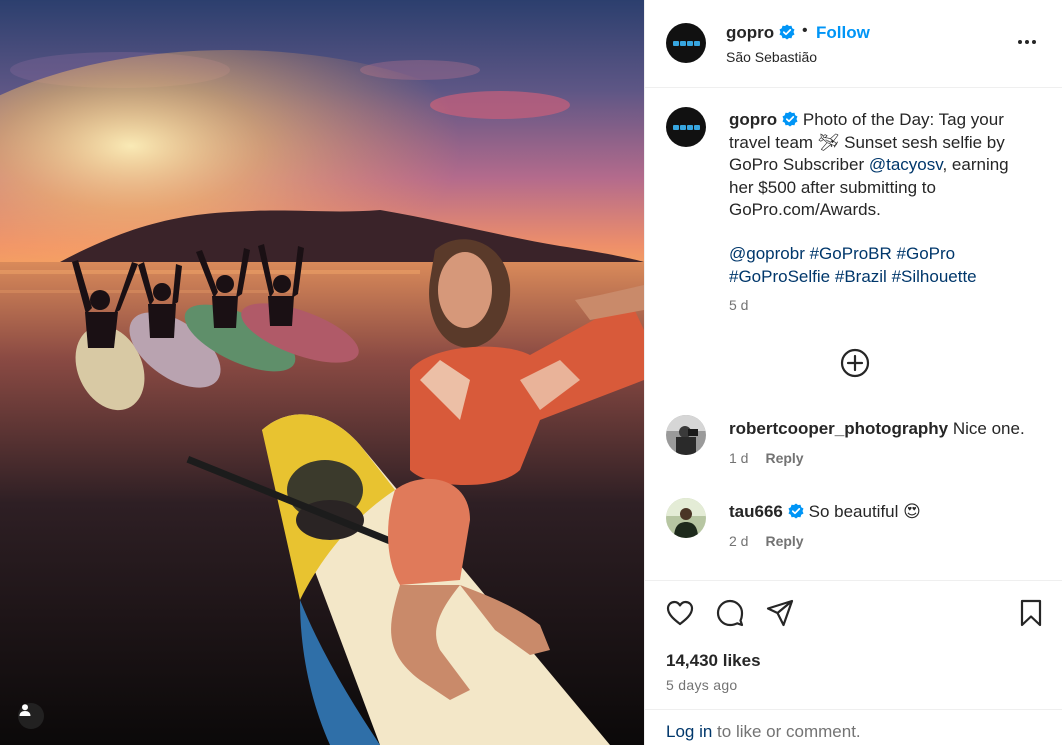 The height and width of the screenshot is (745, 1062). I want to click on gopro-avatar, so click(686, 43).